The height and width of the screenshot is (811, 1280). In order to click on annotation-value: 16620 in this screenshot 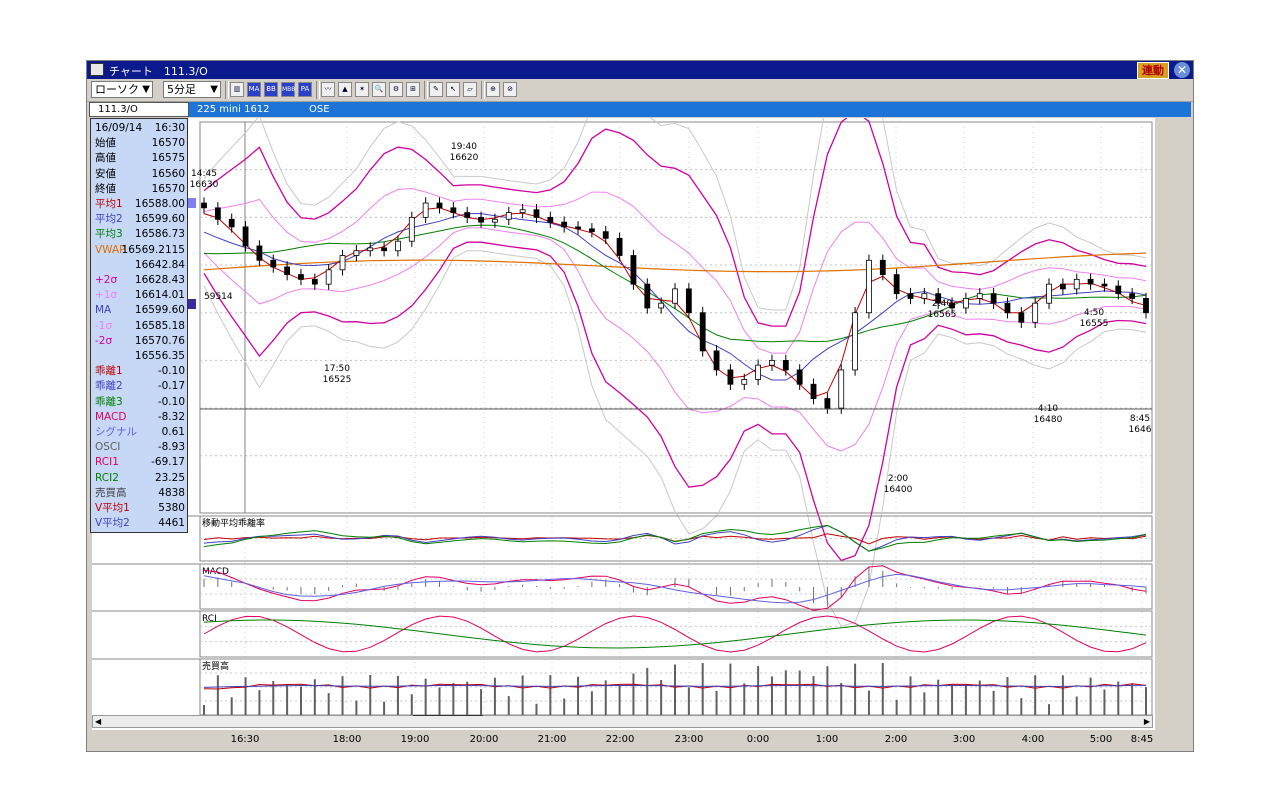, I will do `click(464, 158)`.